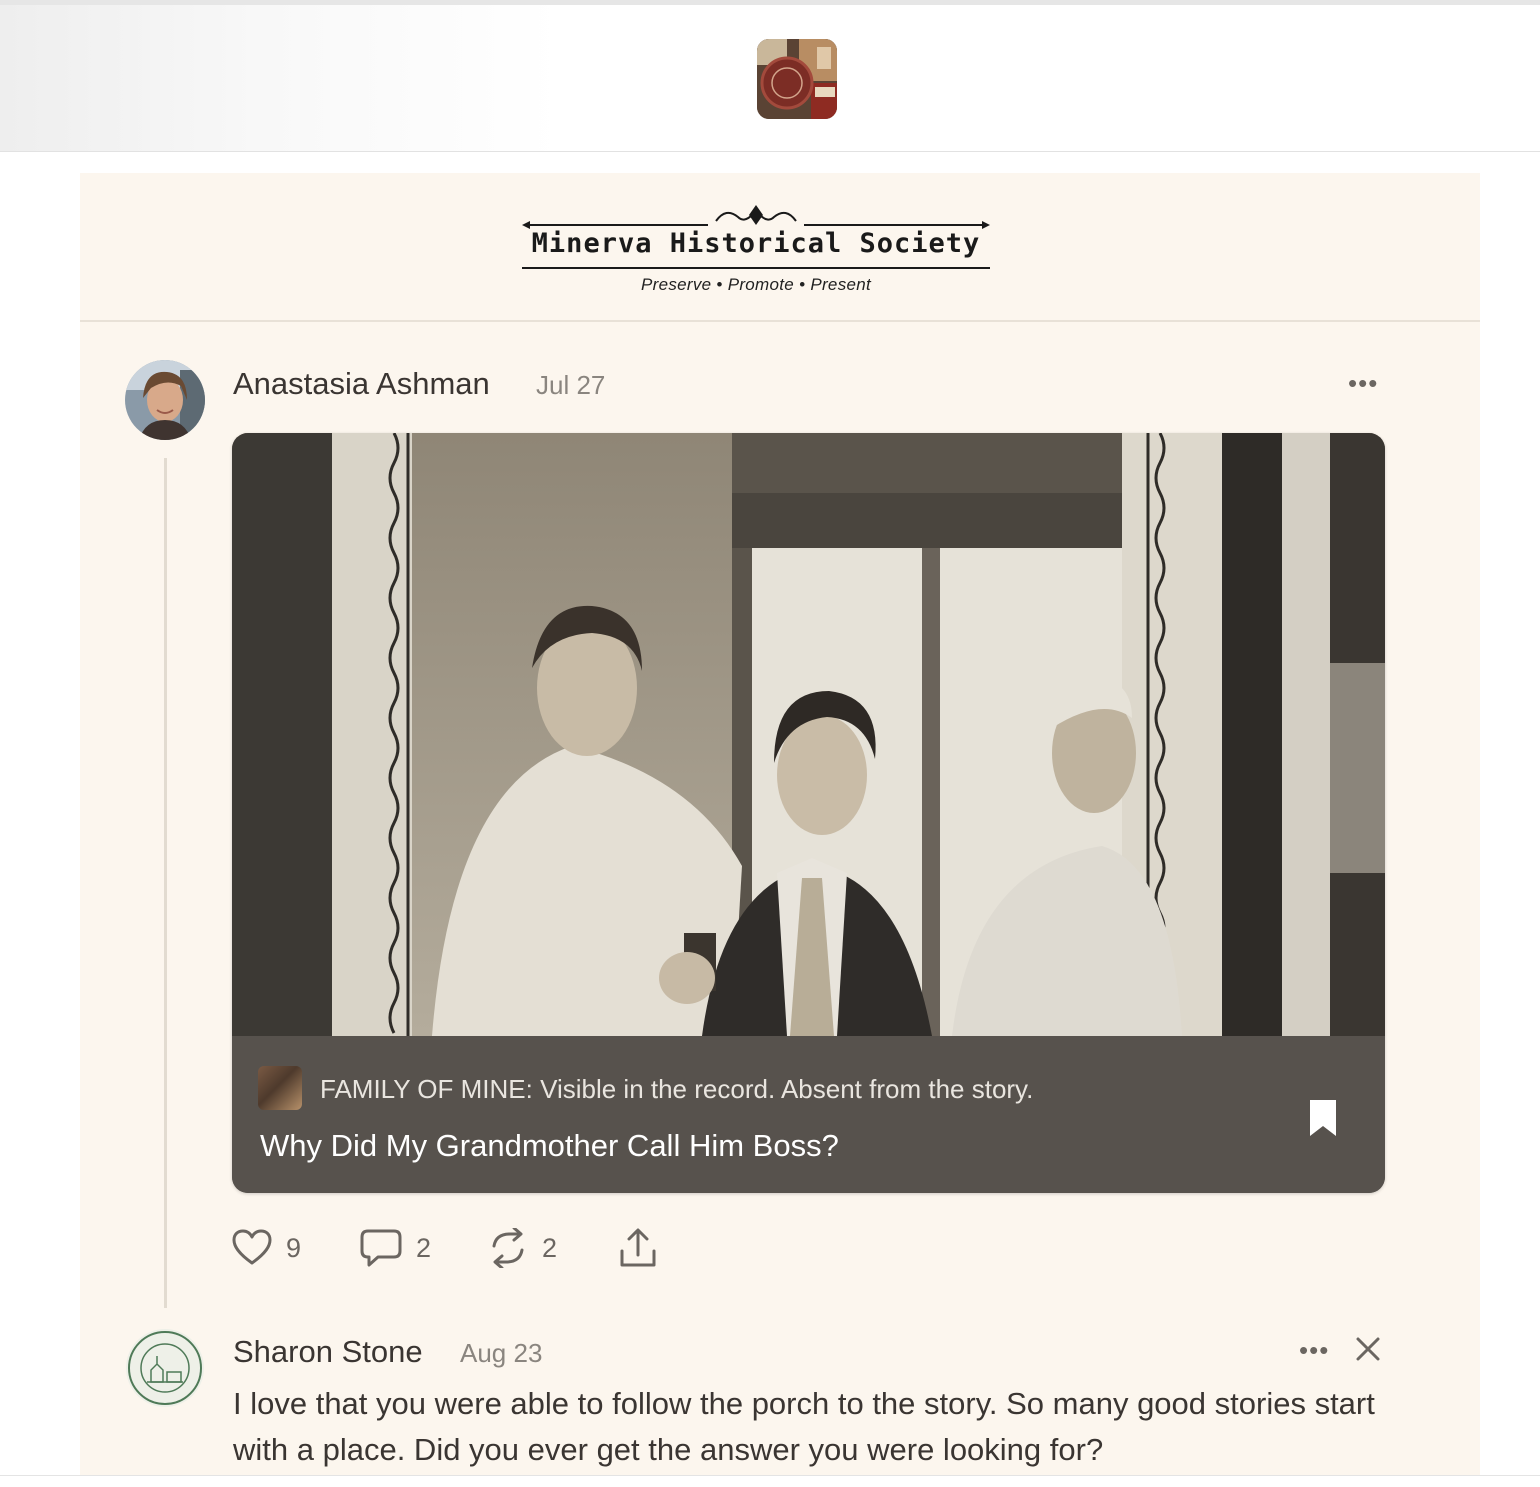 The height and width of the screenshot is (1487, 1540). I want to click on avatar, so click(165, 400).